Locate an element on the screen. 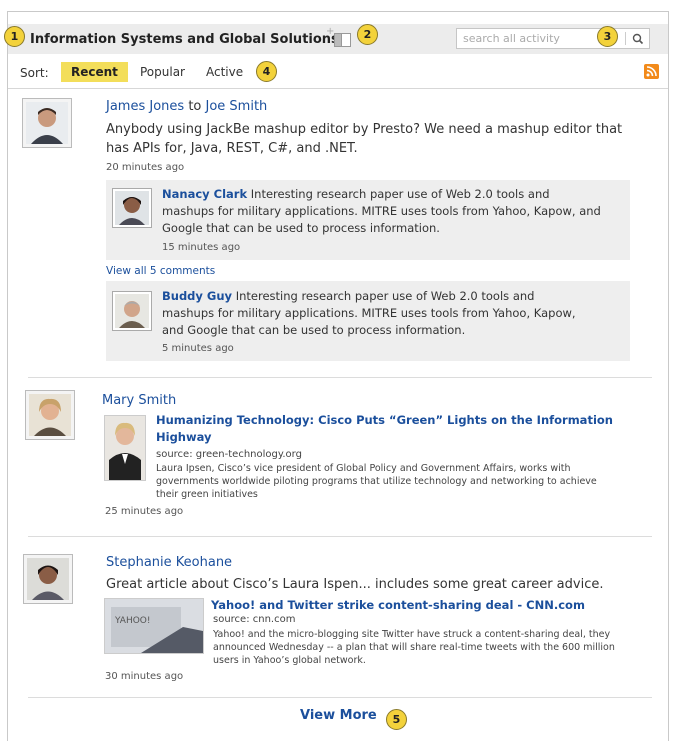  connector-text: to is located at coordinates (195, 106).